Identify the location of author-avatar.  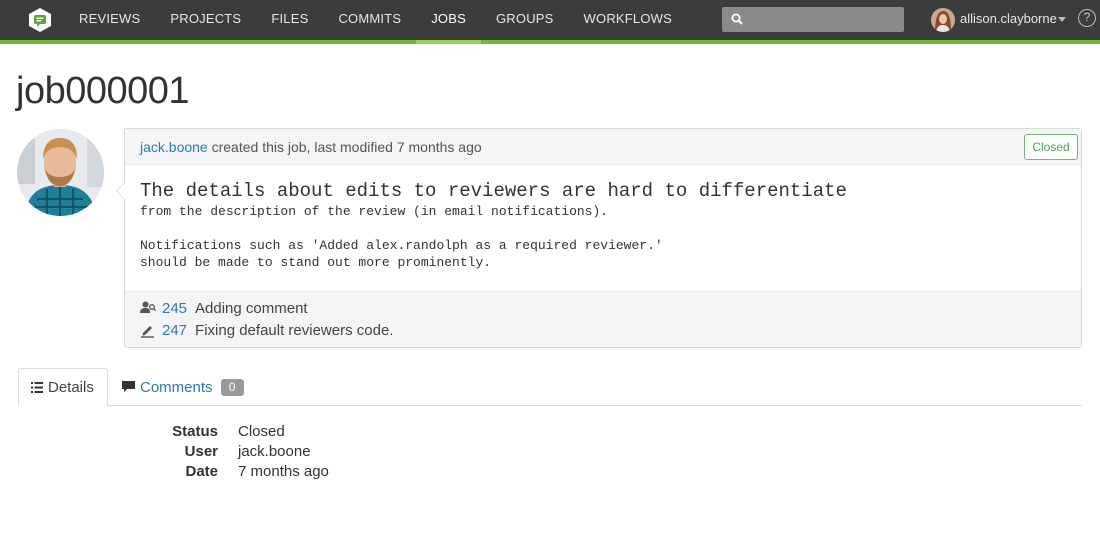
(60, 172).